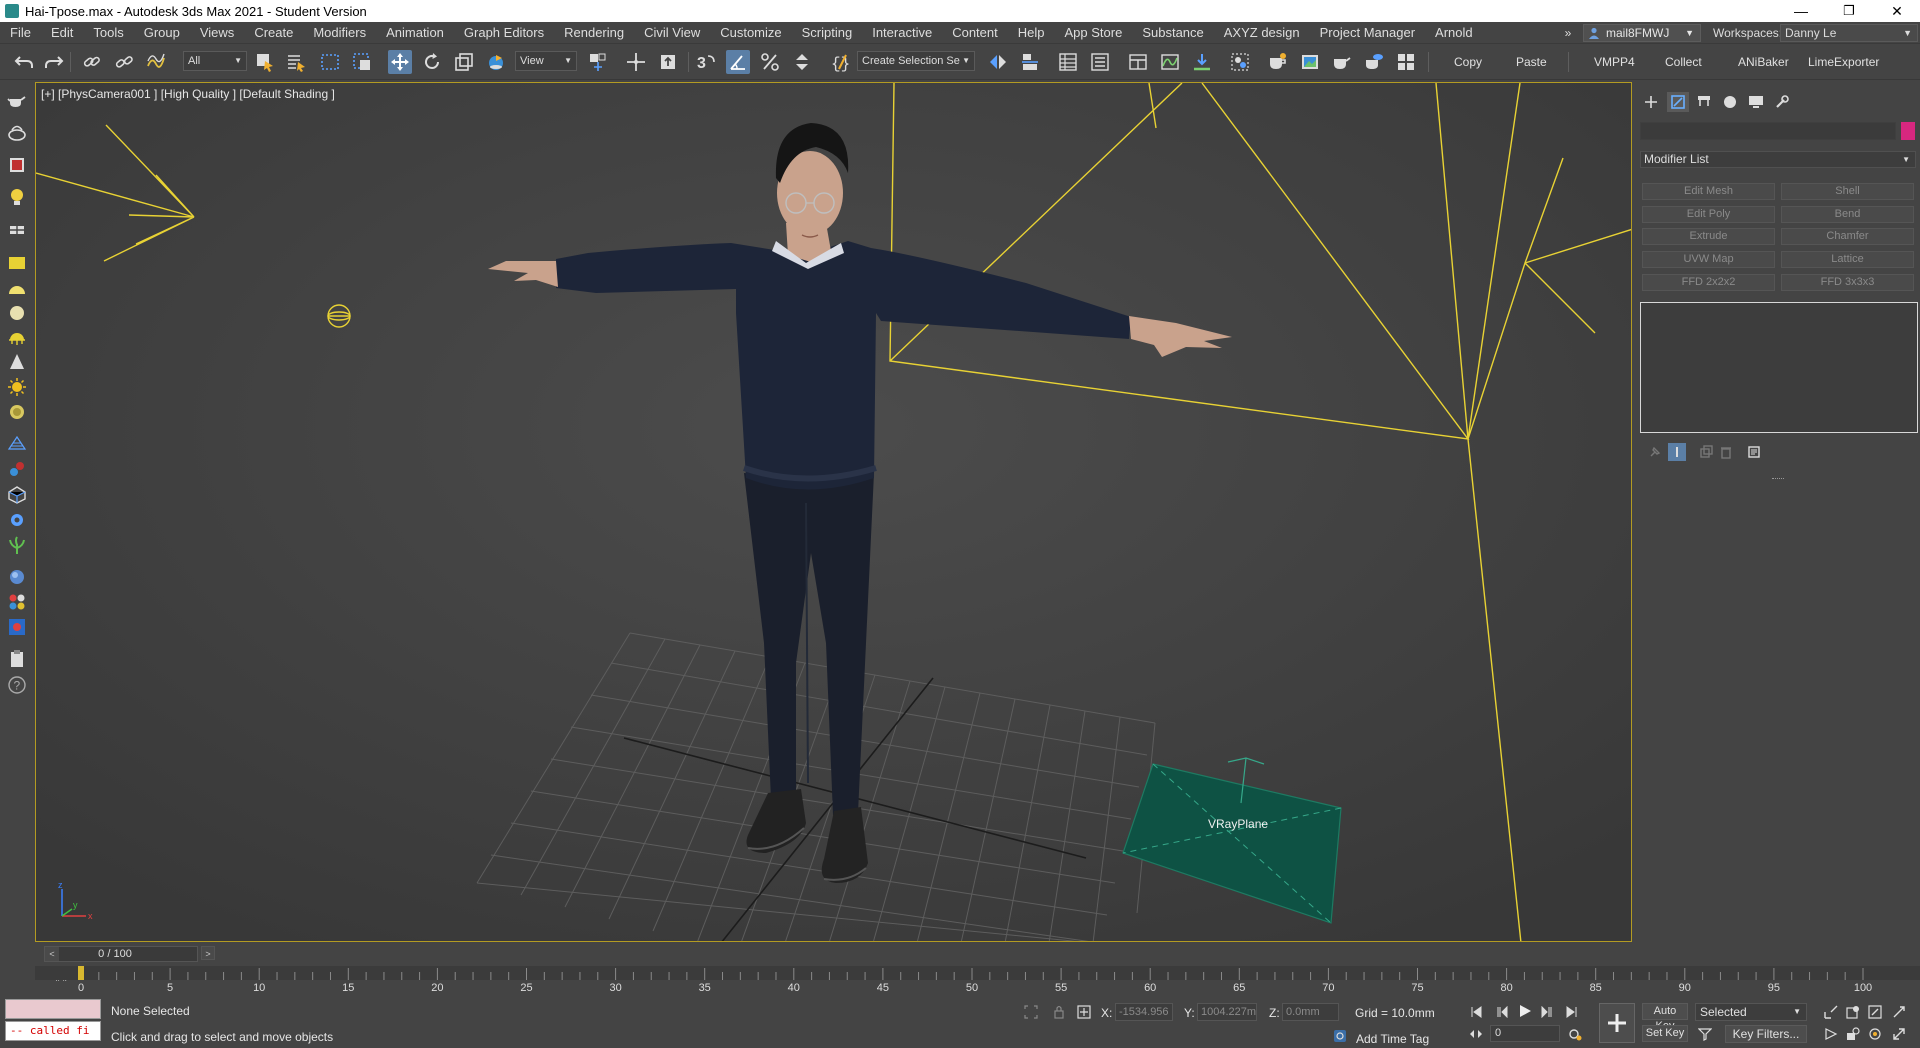  I want to click on scene-explorer-button, so click(1068, 62).